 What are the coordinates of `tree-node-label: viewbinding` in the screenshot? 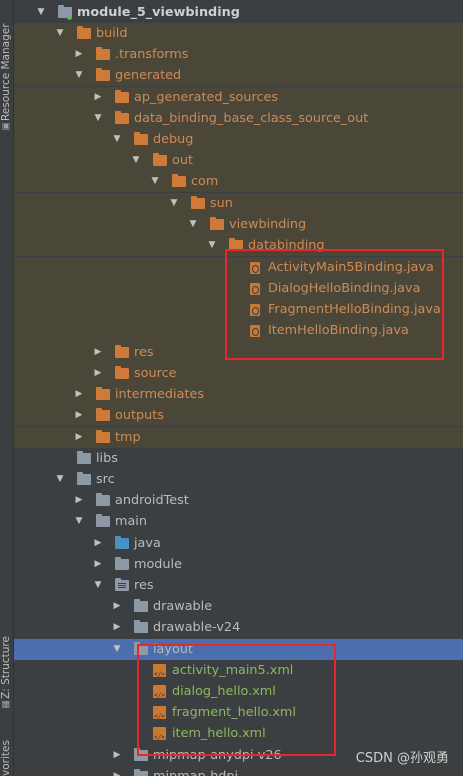 It's located at (268, 224).